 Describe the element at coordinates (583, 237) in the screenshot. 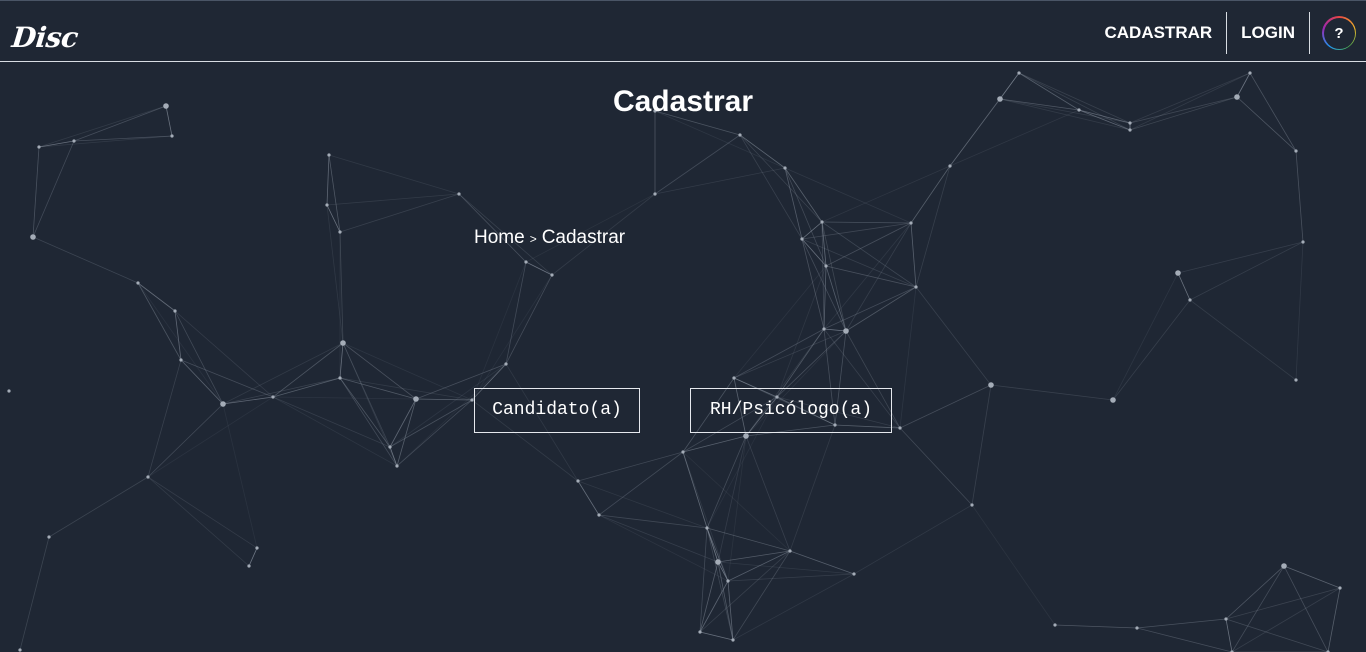

I see `breadcrumb-current: Cadastrar` at that location.